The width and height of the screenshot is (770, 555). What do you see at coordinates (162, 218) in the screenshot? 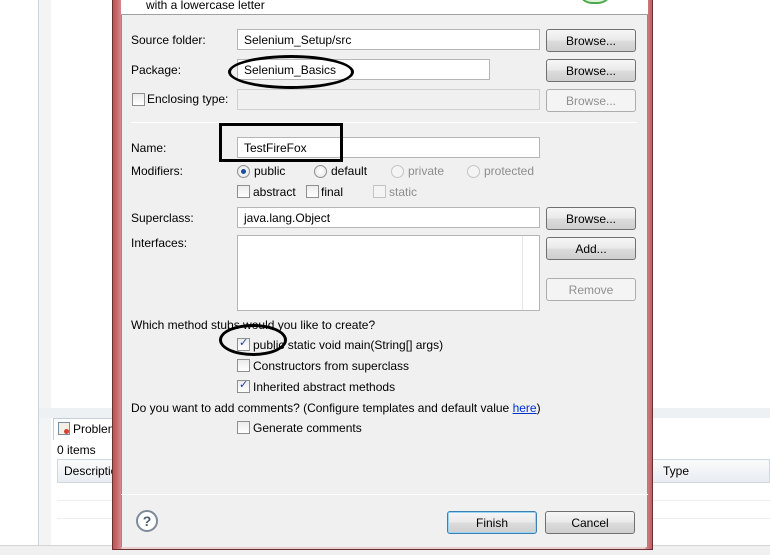
I see `superclass-label: Superclass:` at bounding box center [162, 218].